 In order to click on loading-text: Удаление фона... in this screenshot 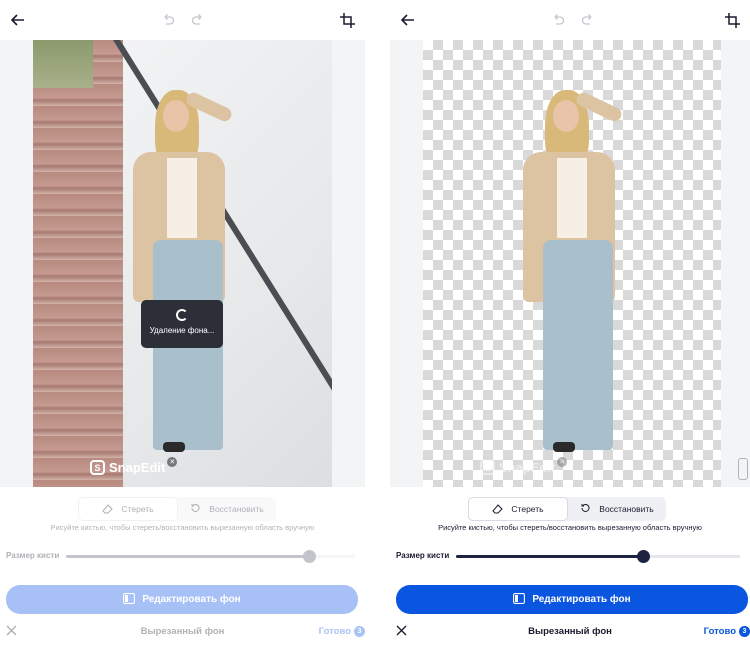, I will do `click(182, 330)`.